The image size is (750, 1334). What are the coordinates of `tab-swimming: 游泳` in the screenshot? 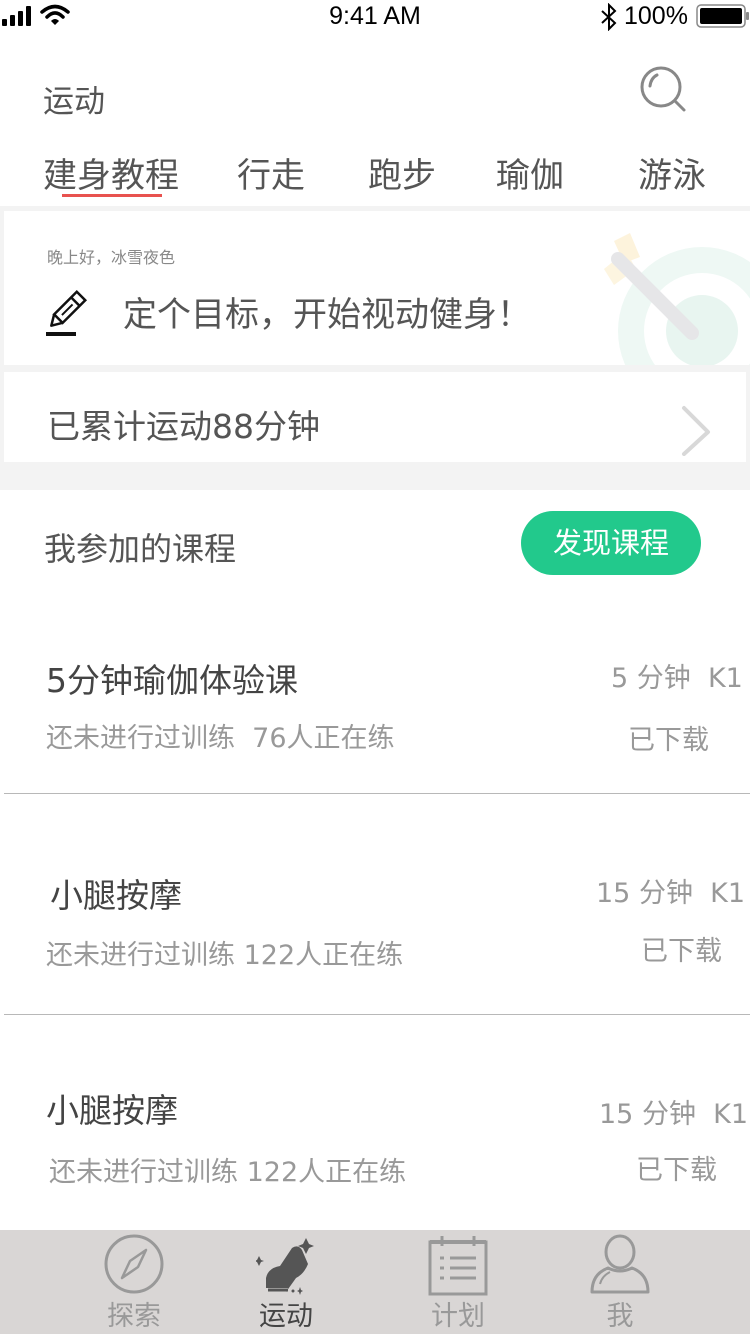 It's located at (672, 172).